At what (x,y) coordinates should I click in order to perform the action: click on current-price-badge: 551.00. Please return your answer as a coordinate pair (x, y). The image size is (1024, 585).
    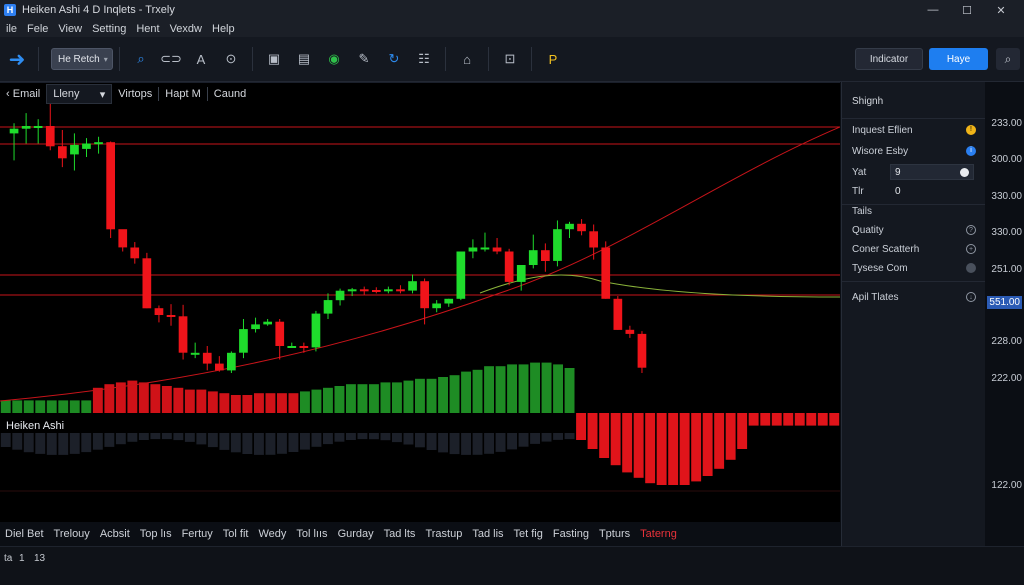
    Looking at the image, I should click on (1004, 302).